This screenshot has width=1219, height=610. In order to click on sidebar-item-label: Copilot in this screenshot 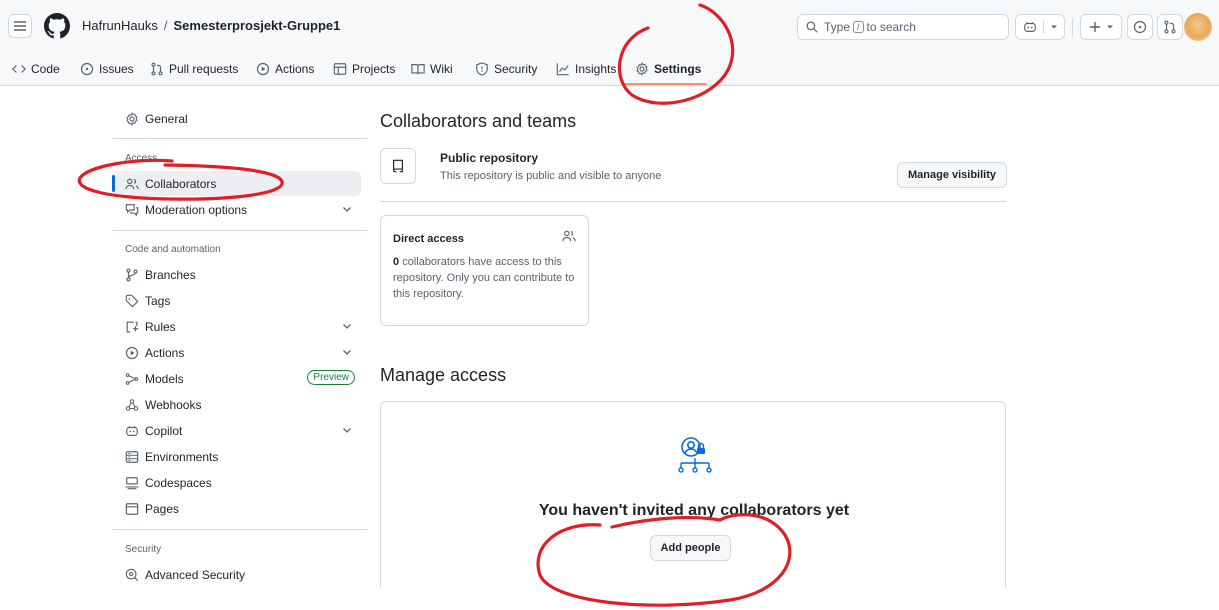, I will do `click(164, 430)`.